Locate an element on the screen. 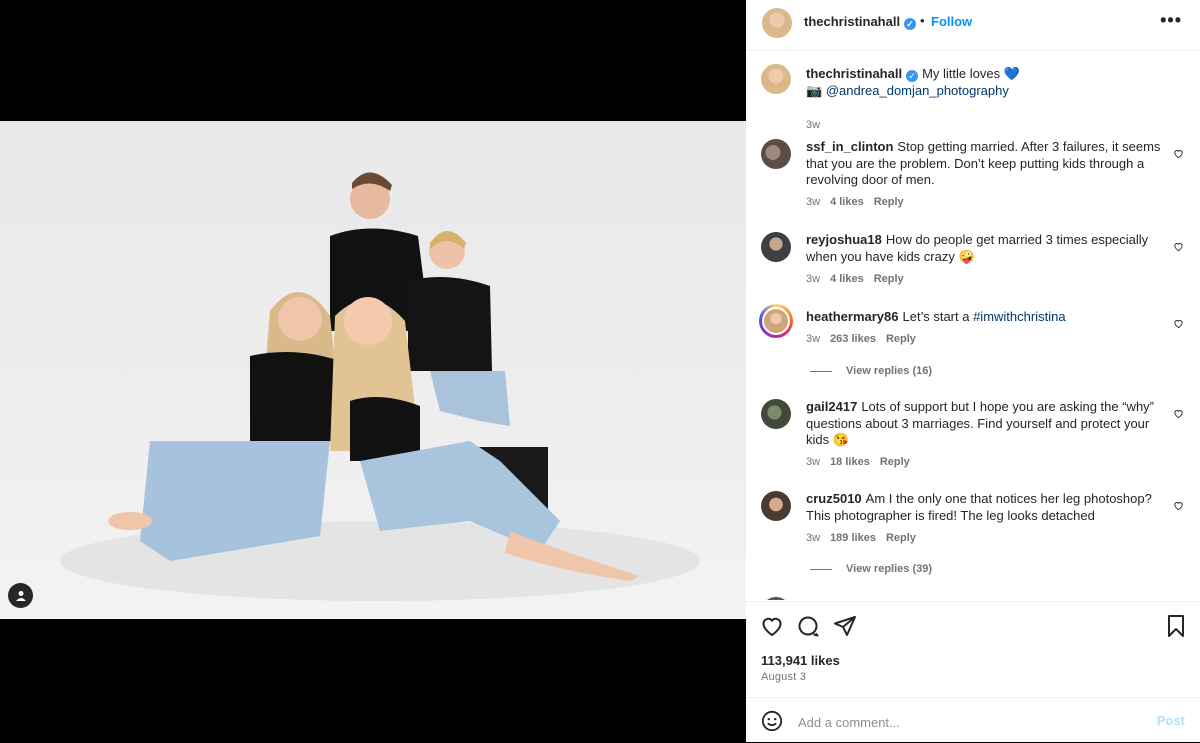 The height and width of the screenshot is (743, 1200). user-tag-icon is located at coordinates (20, 595).